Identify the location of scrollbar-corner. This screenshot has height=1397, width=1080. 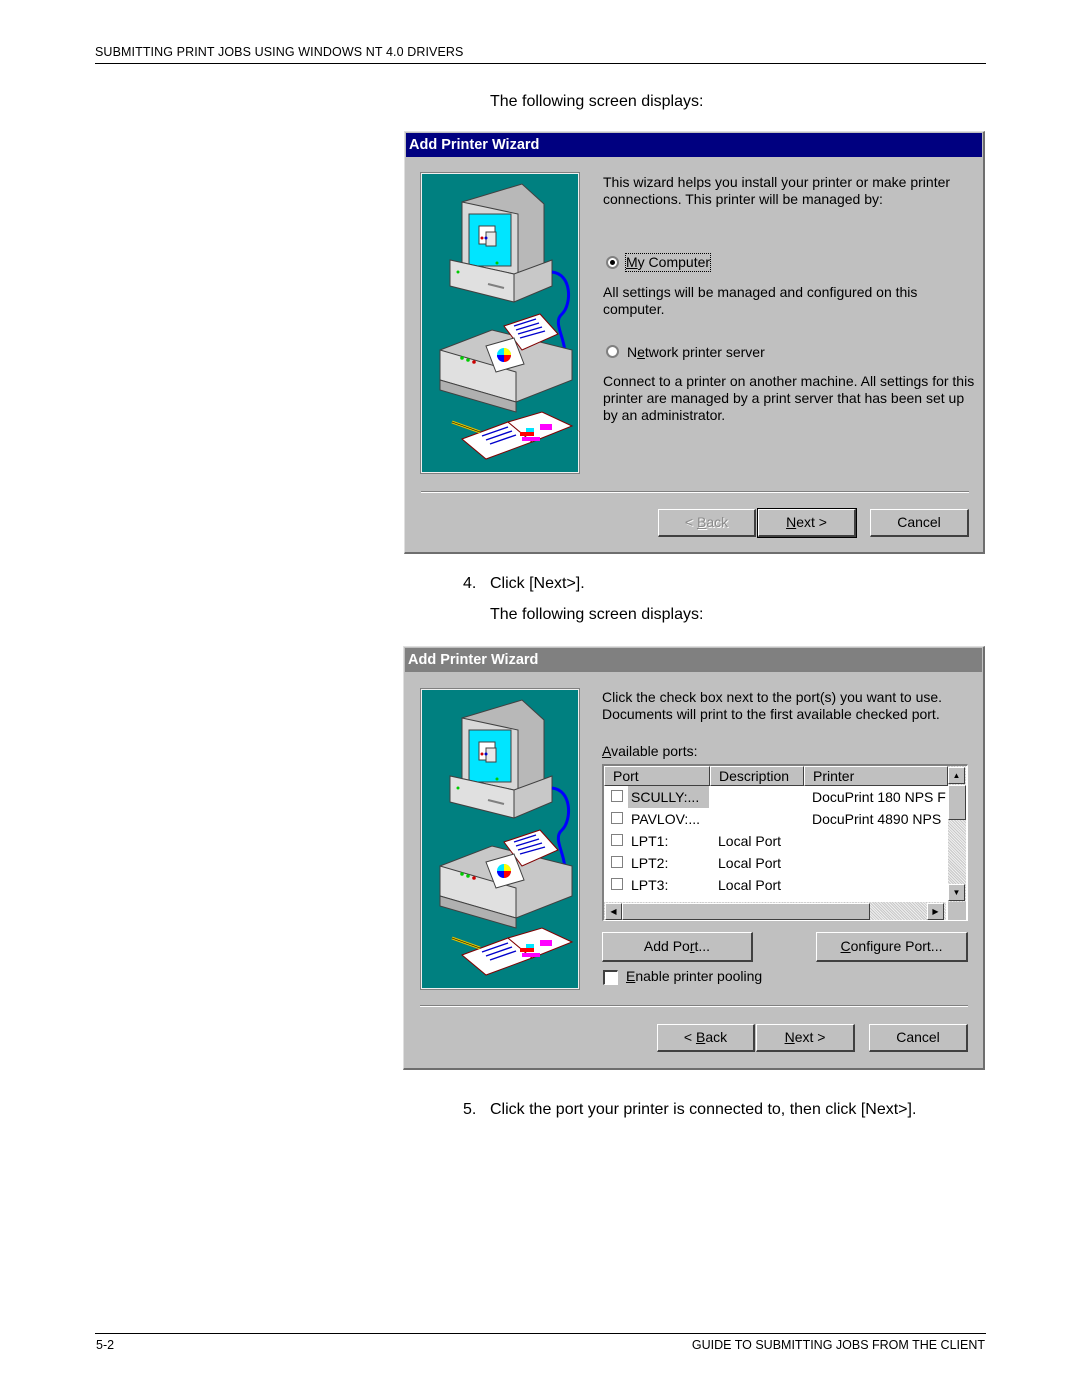
(957, 911).